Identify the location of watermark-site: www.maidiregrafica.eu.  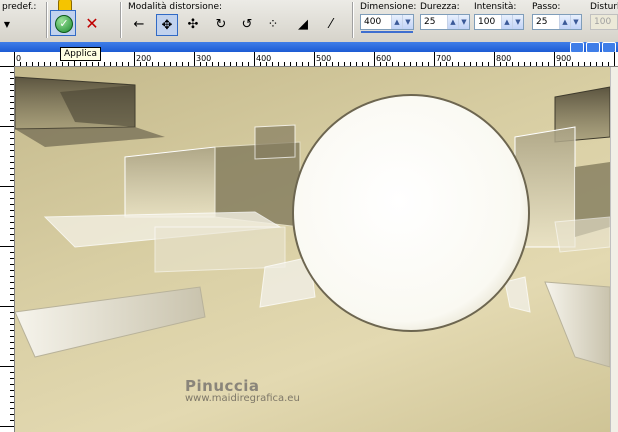
(242, 398).